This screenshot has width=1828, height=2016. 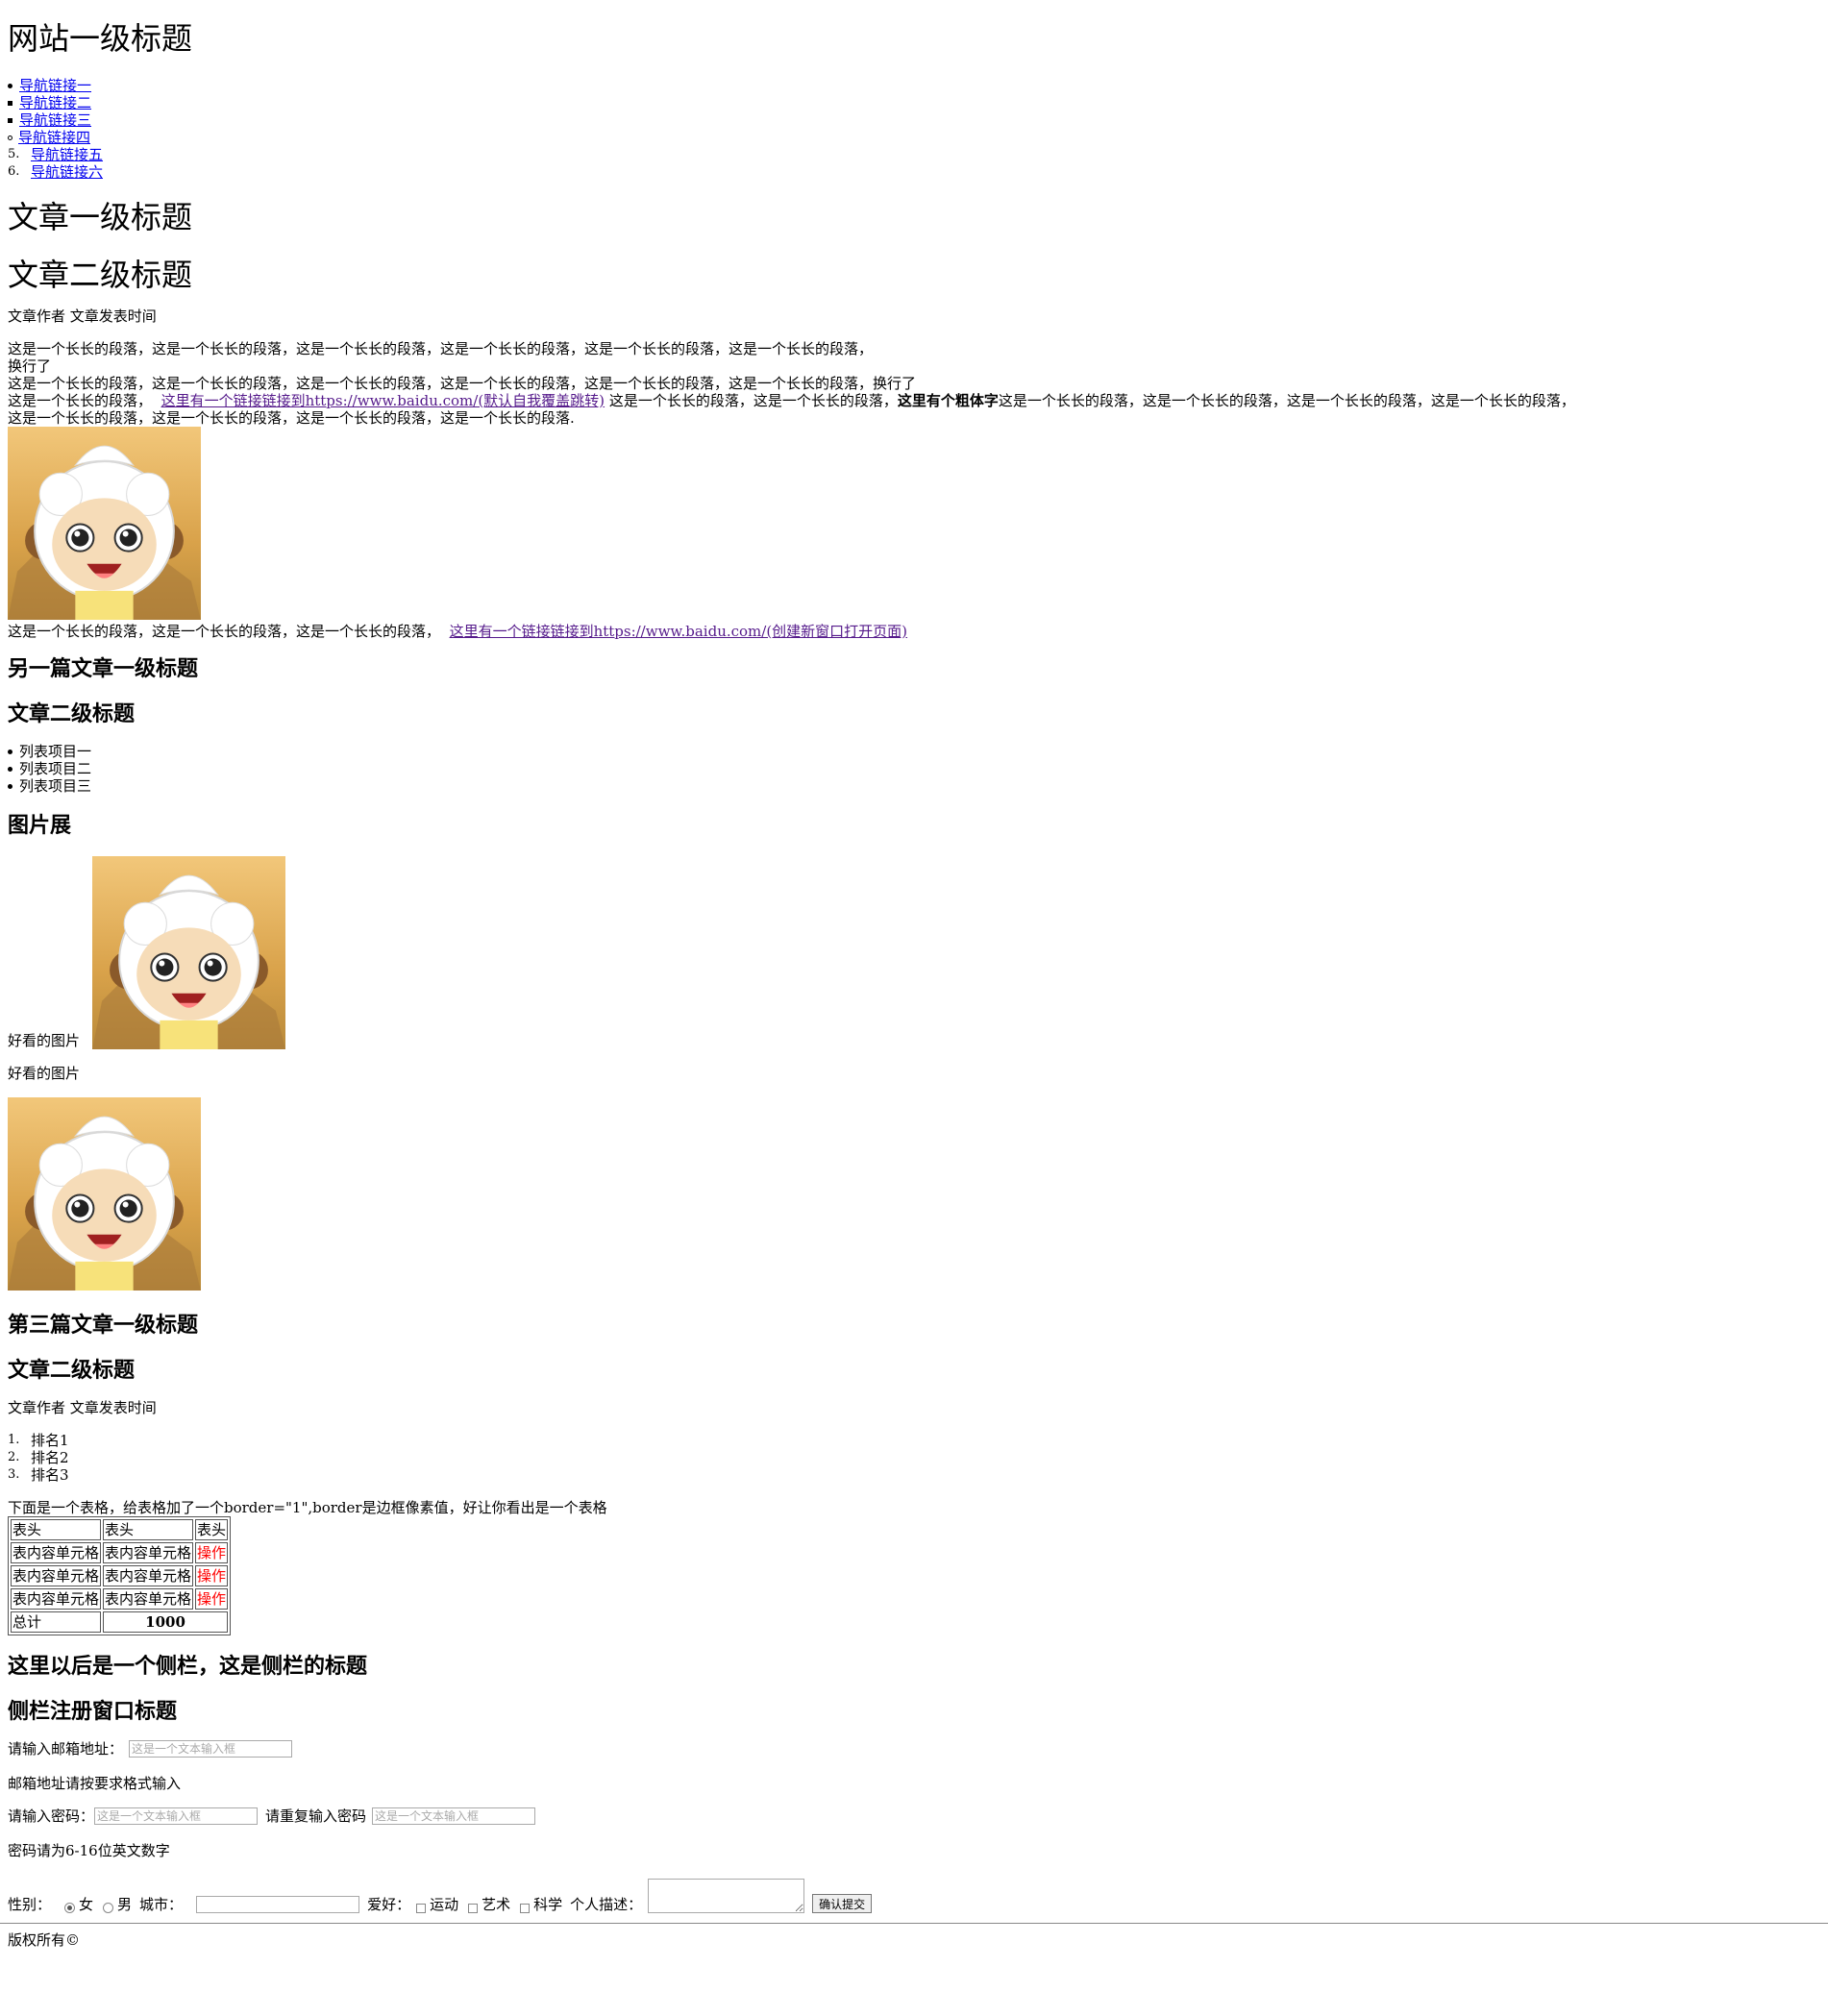 What do you see at coordinates (914, 953) in the screenshot?
I see `gallery-figure-1: 好看的图片` at bounding box center [914, 953].